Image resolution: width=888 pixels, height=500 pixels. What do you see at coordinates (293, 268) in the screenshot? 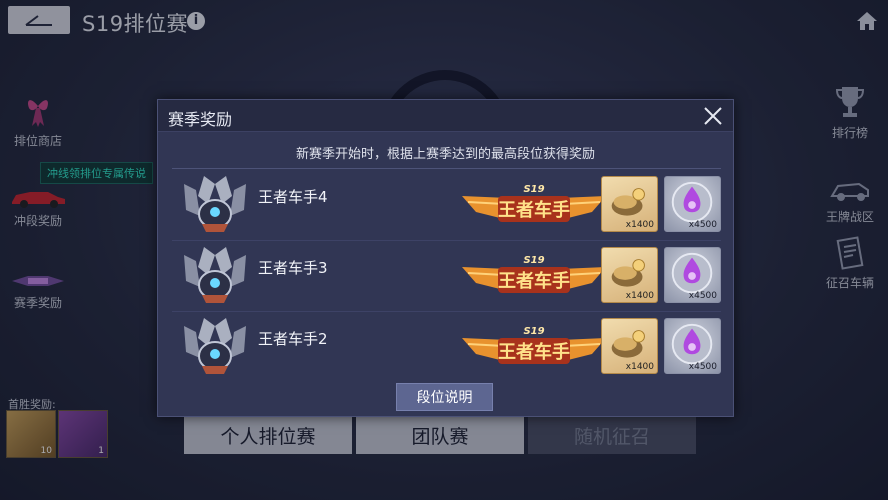
I see `rank-name: 王者车手3` at bounding box center [293, 268].